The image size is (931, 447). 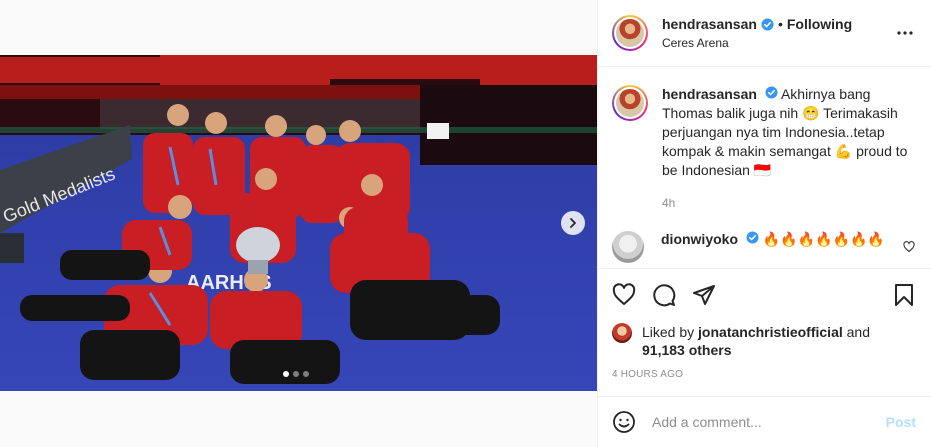 What do you see at coordinates (777, 43) in the screenshot?
I see `post-location: Ceres Arena` at bounding box center [777, 43].